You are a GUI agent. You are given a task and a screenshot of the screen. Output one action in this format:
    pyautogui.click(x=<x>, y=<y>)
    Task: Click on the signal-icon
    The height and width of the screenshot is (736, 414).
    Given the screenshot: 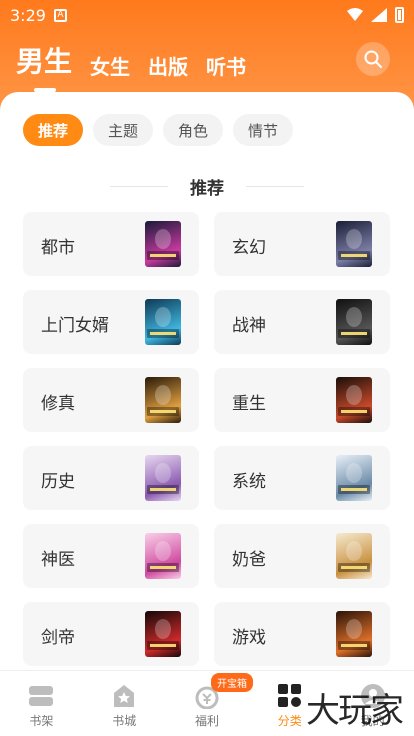 What is the action you would take?
    pyautogui.click(x=379, y=15)
    